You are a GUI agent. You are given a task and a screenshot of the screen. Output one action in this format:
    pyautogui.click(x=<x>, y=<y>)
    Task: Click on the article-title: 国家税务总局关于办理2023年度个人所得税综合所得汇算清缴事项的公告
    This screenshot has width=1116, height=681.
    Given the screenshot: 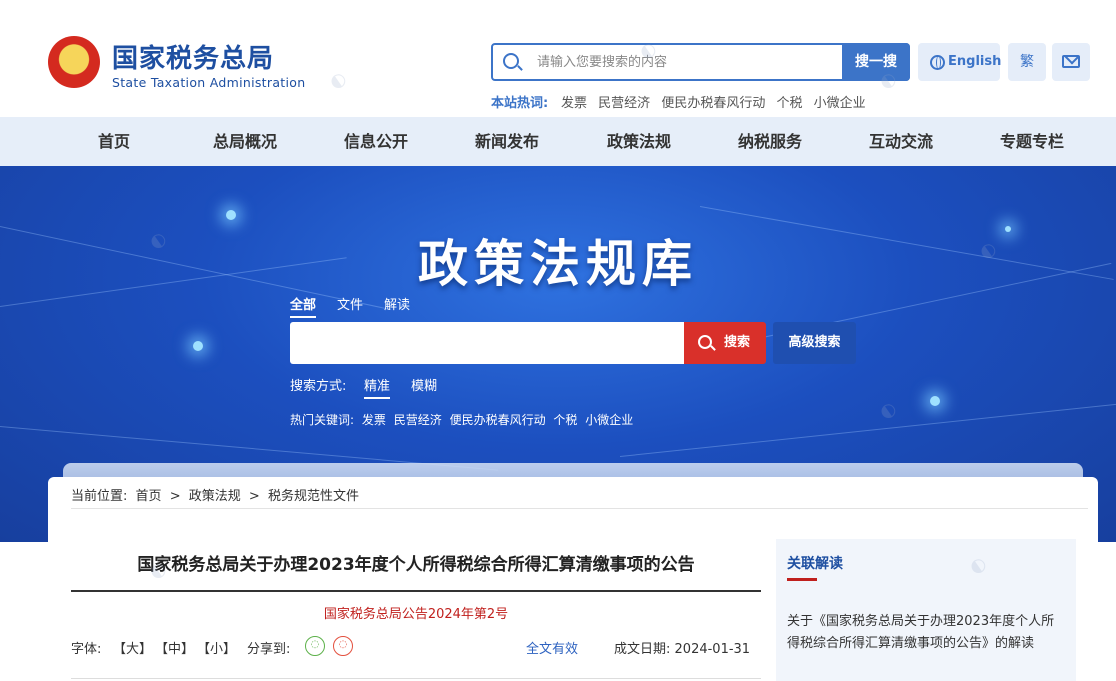 What is the action you would take?
    pyautogui.click(x=416, y=565)
    